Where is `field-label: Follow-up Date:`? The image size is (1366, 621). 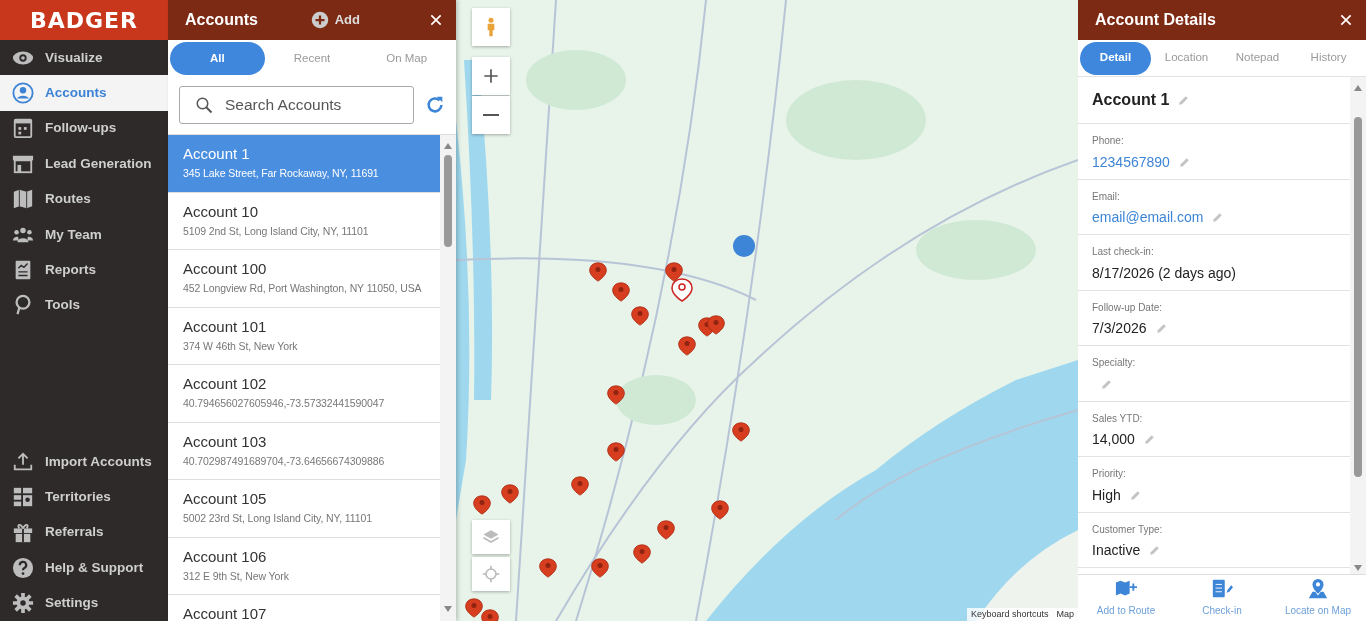 field-label: Follow-up Date: is located at coordinates (1128, 307).